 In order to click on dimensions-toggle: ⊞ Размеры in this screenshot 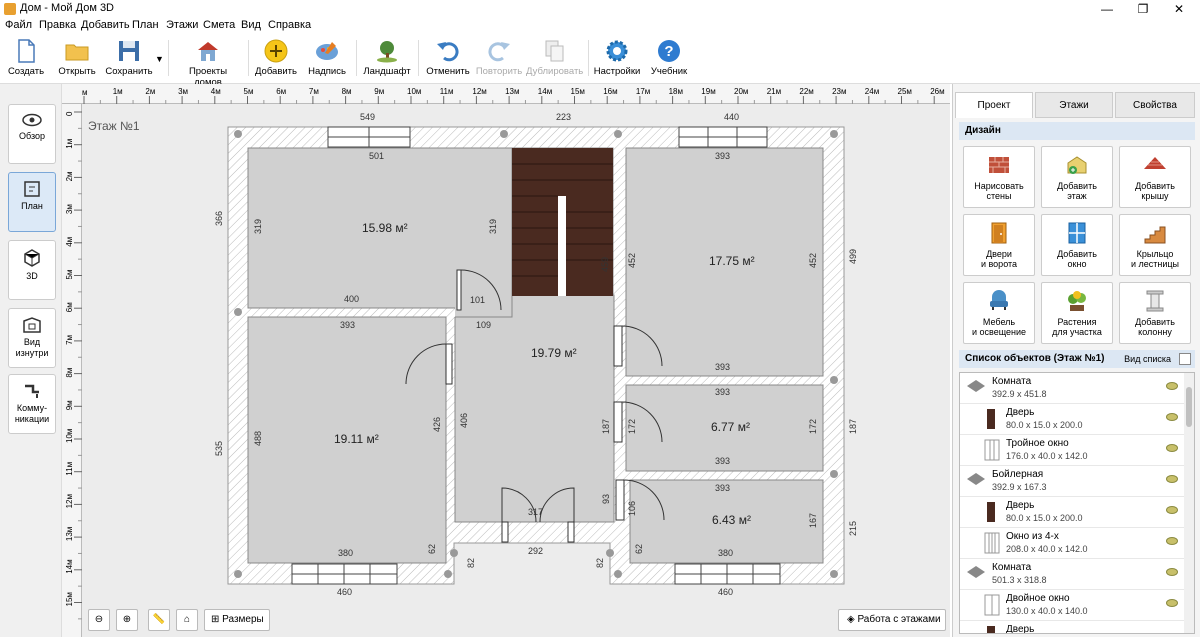, I will do `click(237, 620)`.